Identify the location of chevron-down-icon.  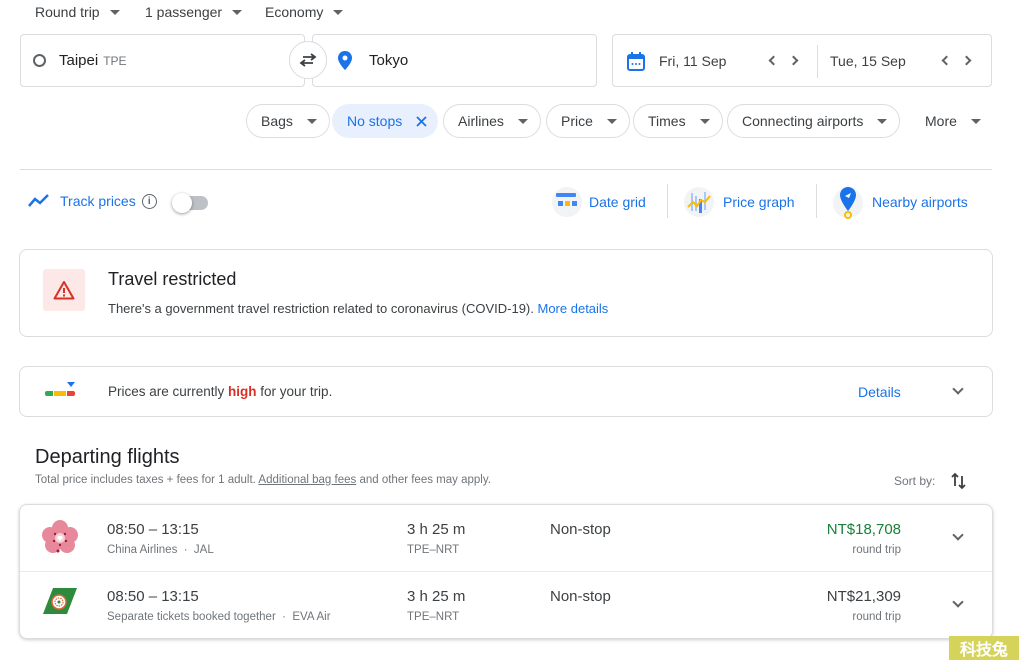
(958, 389).